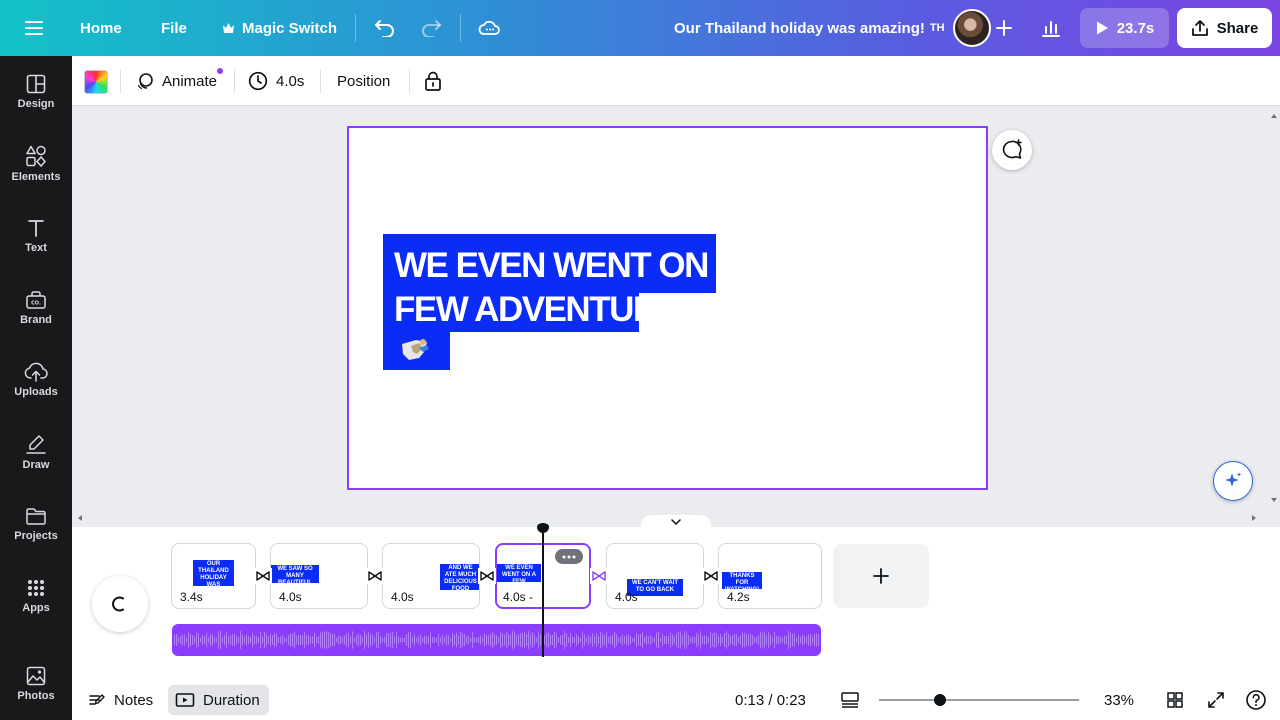 The image size is (1280, 720). I want to click on menu-icon, so click(34, 28).